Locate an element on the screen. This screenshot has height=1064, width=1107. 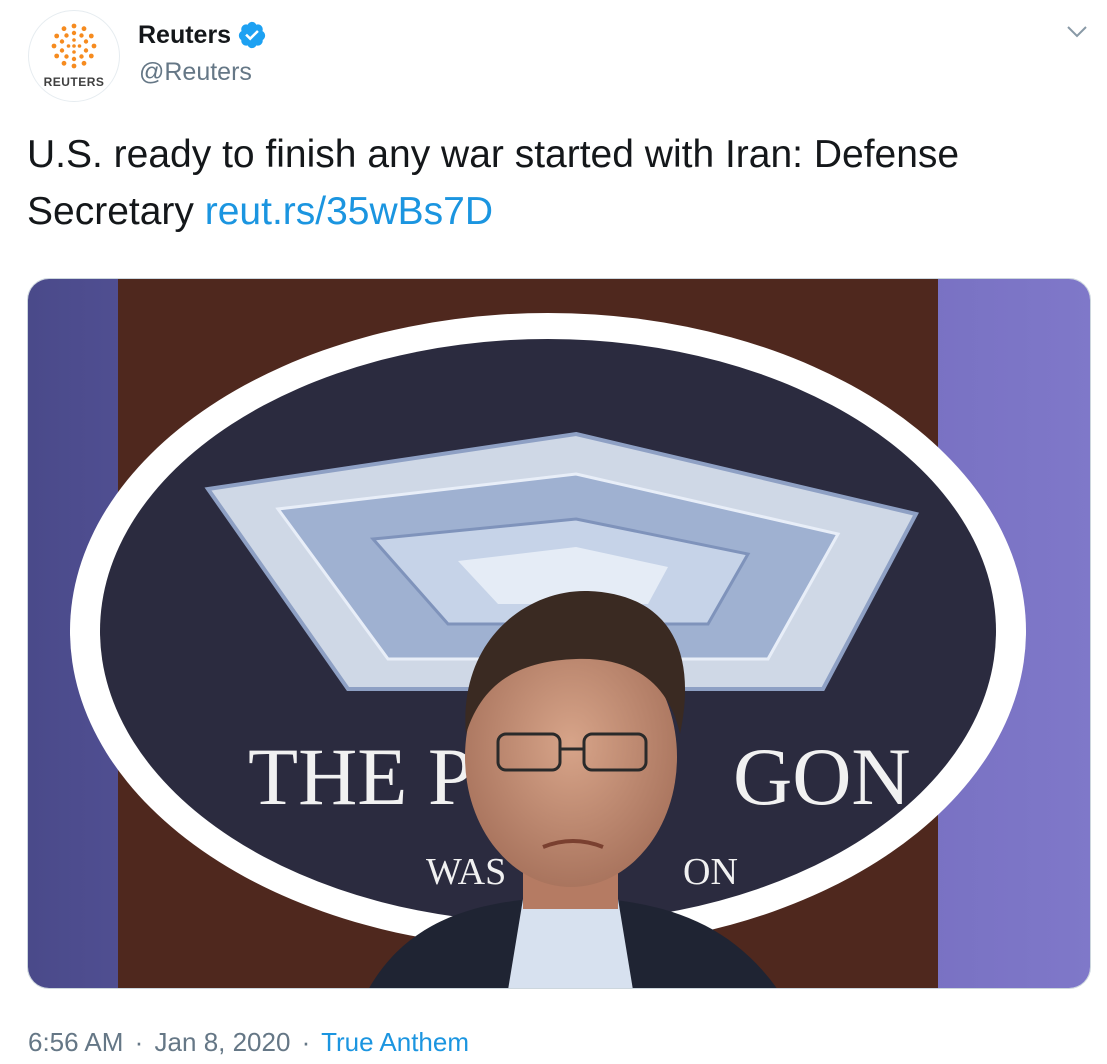
reuters-logo-icon is located at coordinates (74, 46).